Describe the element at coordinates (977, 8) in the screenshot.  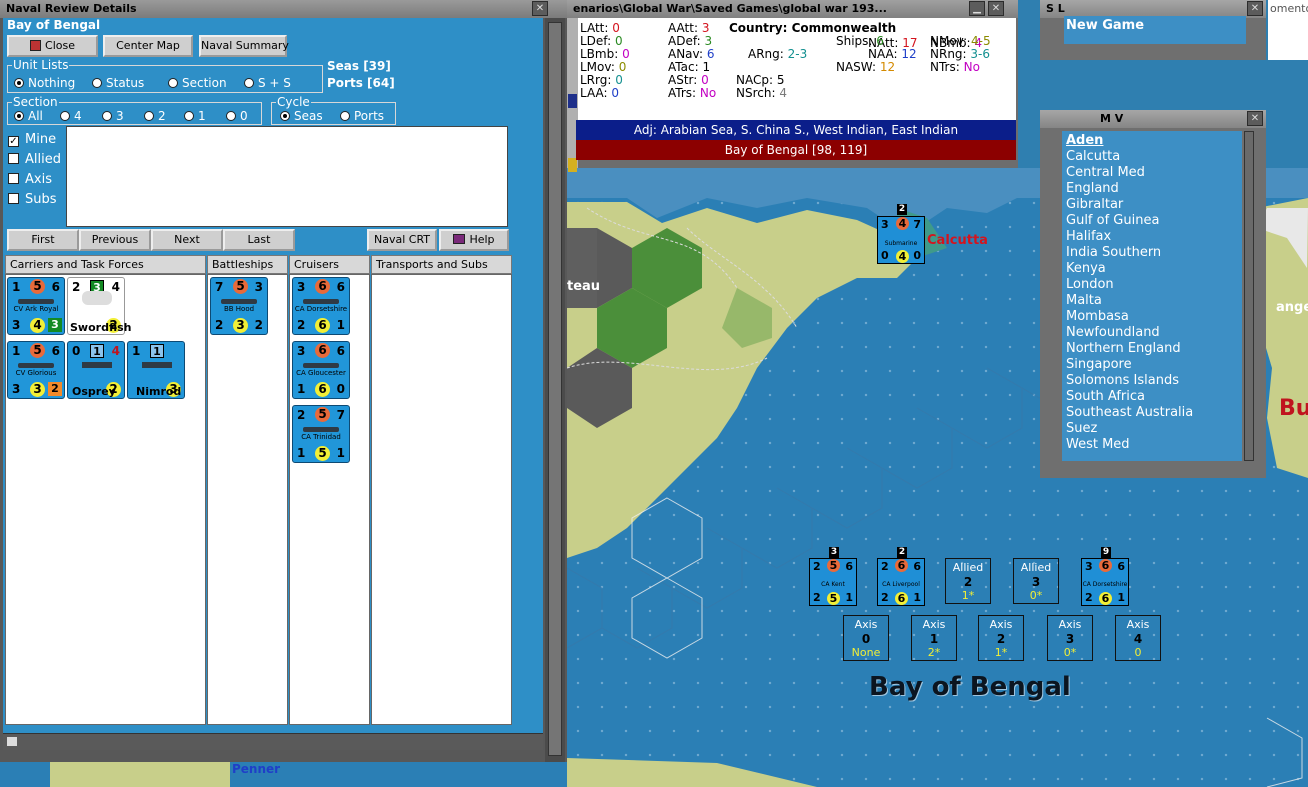
I see `minimize-icon: ▁` at that location.